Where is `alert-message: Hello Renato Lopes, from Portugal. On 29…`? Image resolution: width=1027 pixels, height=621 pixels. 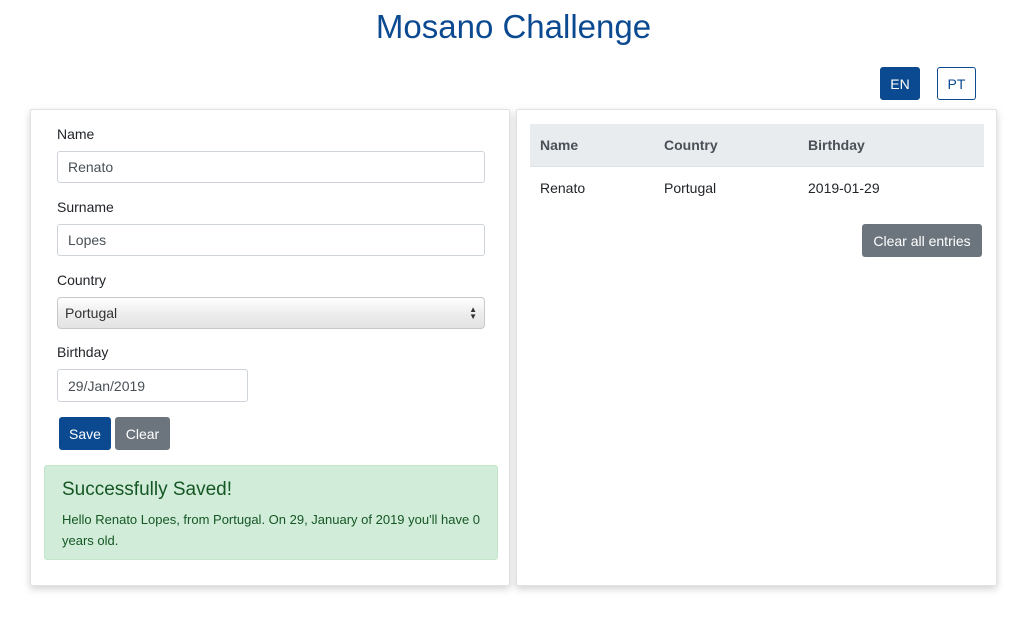
alert-message: Hello Renato Lopes, from Portugal. On 29… is located at coordinates (271, 530).